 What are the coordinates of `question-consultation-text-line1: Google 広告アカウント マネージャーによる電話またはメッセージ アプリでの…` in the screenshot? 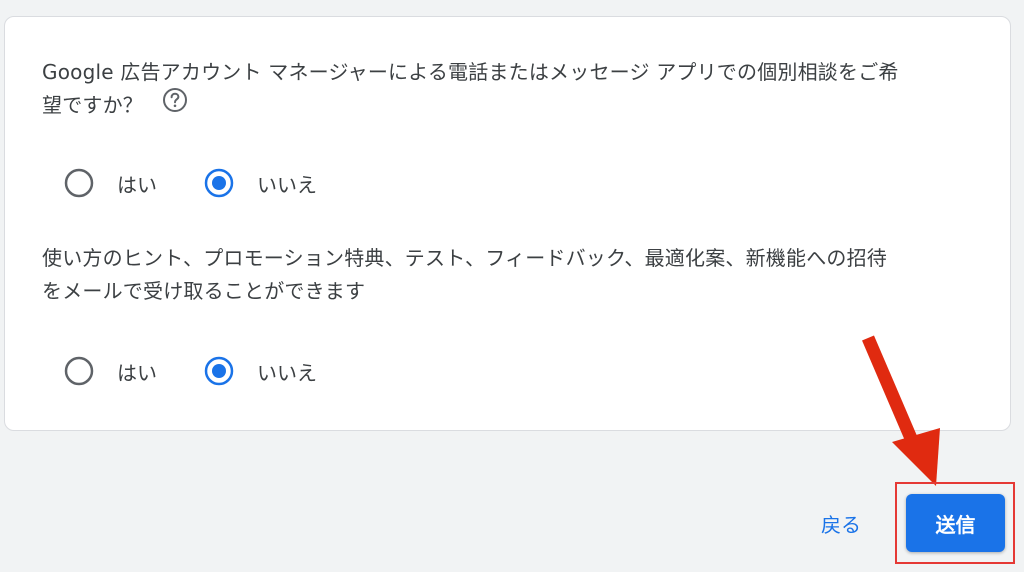 It's located at (470, 72).